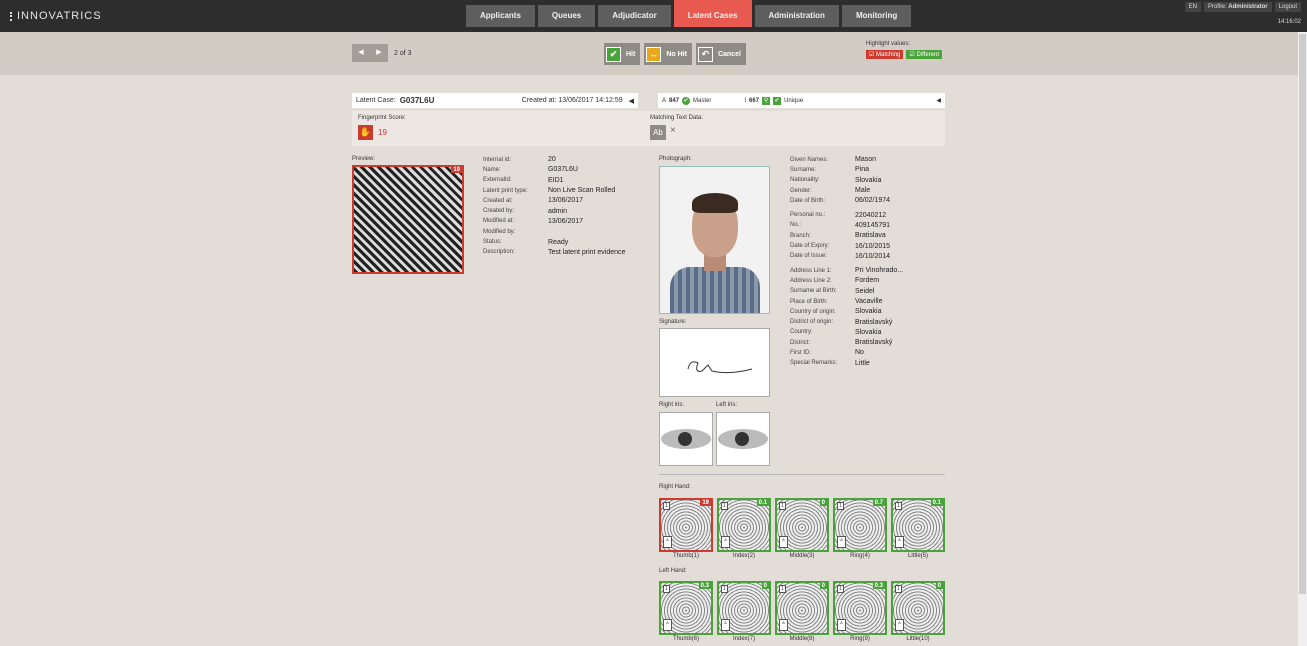 Image resolution: width=1307 pixels, height=646 pixels. Describe the element at coordinates (802, 639) in the screenshot. I see `finger-name: Middle(8)` at that location.